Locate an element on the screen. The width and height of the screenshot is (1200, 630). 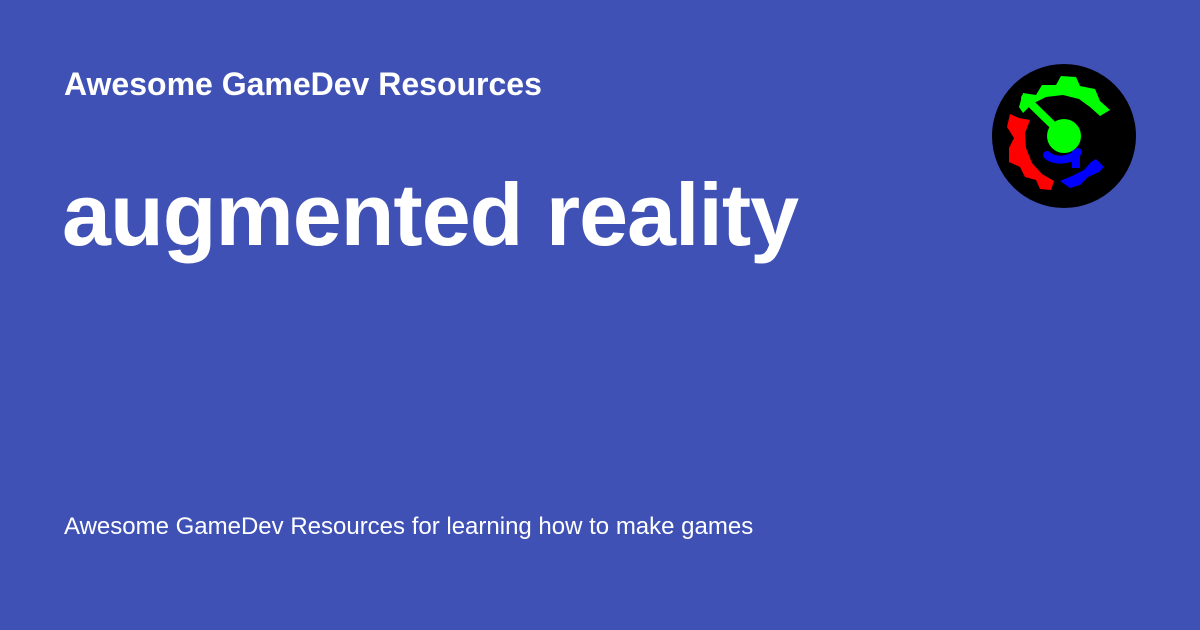
page-title: augmented reality is located at coordinates (430, 214).